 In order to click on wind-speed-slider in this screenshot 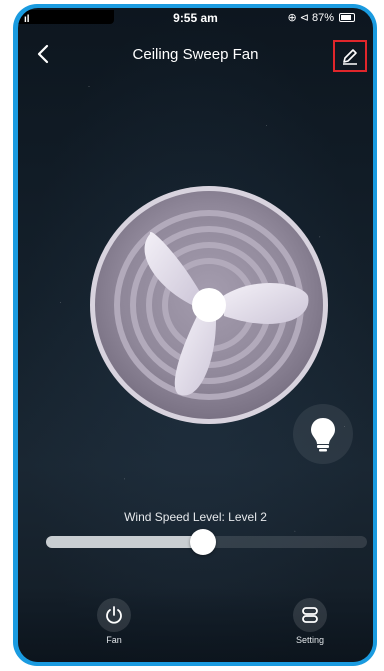, I will do `click(206, 542)`.